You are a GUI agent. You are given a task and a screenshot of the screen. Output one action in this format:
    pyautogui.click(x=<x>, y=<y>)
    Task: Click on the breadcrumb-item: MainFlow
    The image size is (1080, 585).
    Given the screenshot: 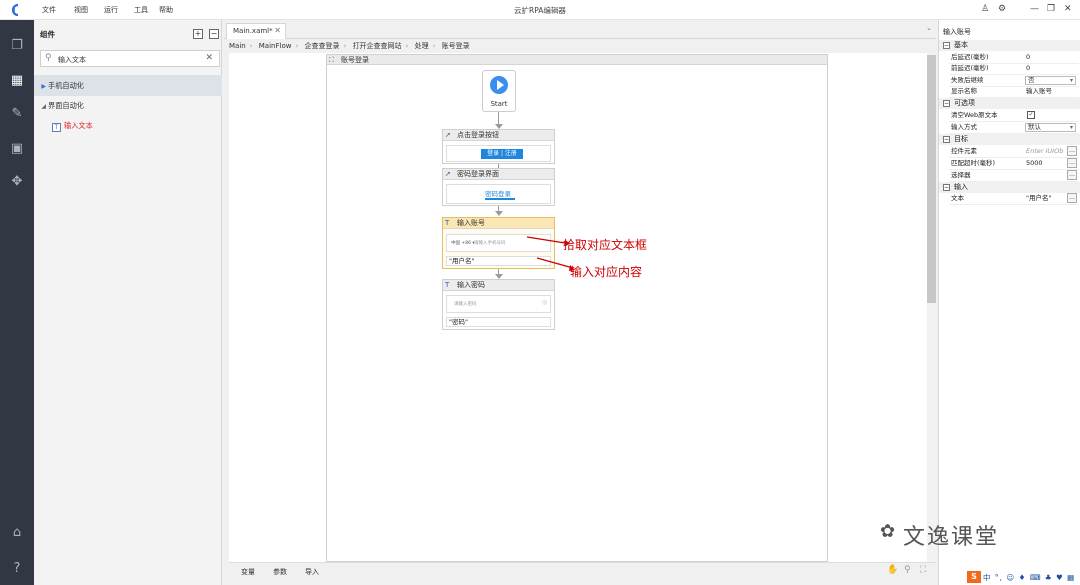 What is the action you would take?
    pyautogui.click(x=275, y=46)
    